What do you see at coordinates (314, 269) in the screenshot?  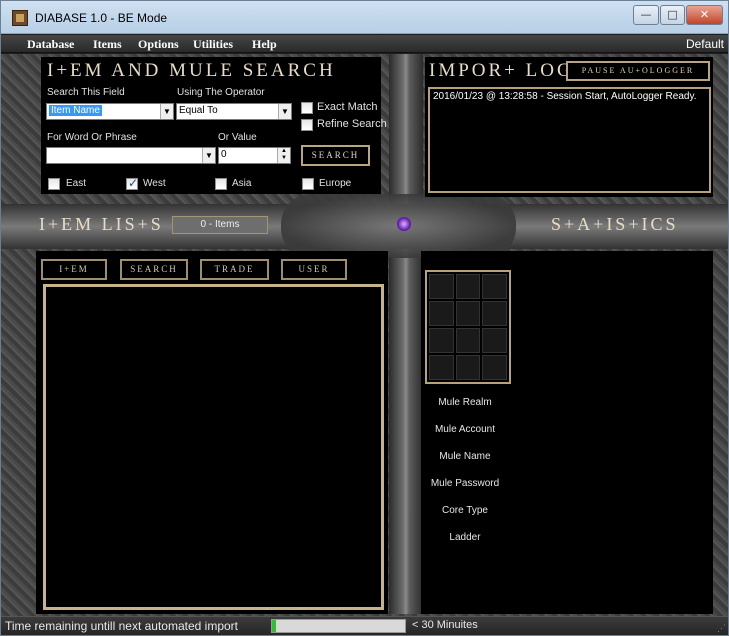 I see `tab-user: USER` at bounding box center [314, 269].